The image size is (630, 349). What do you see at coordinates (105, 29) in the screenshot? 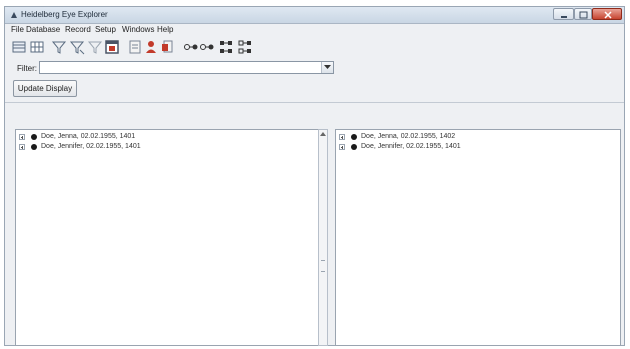
I see `menu-setup: Setup` at bounding box center [105, 29].